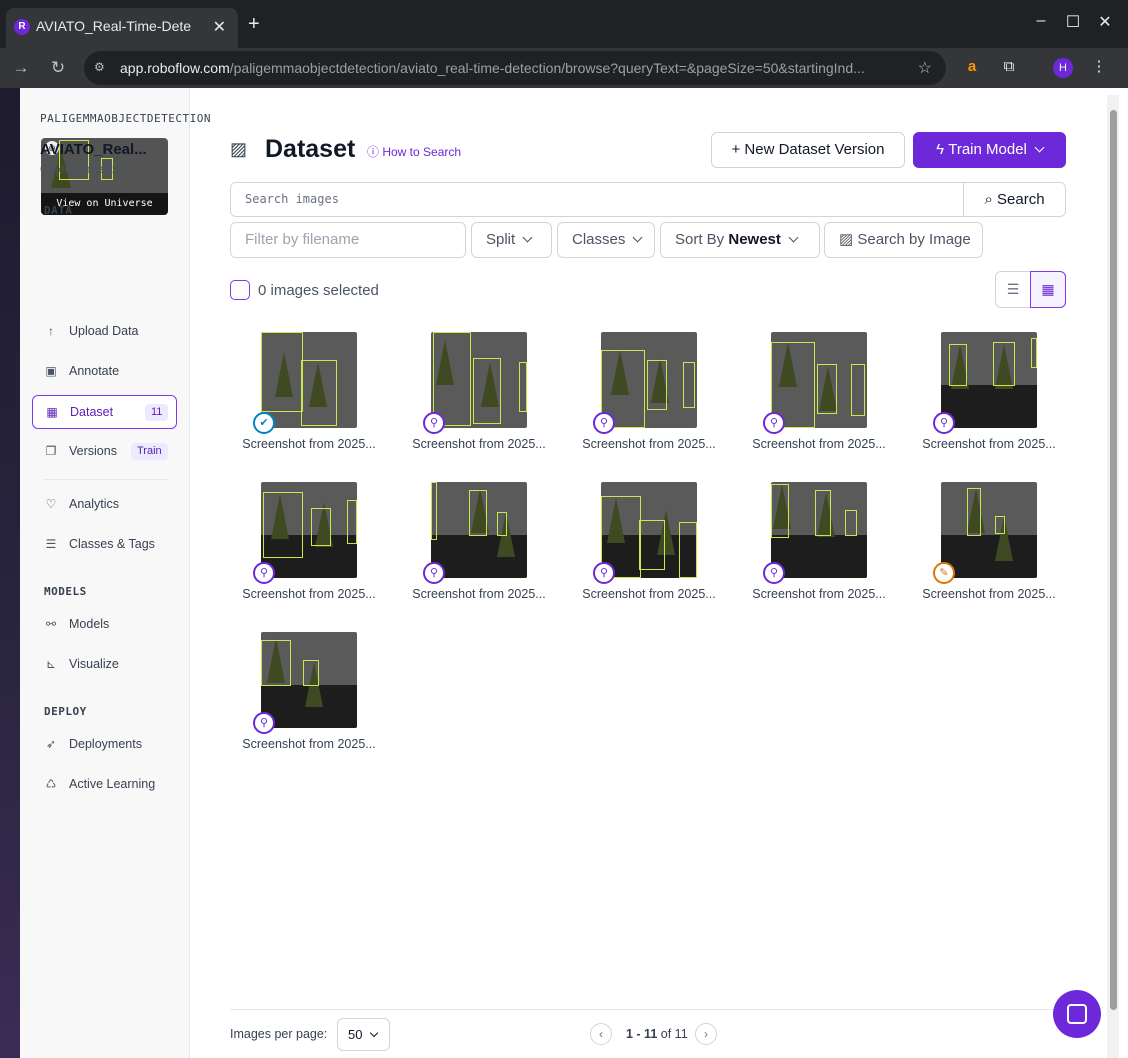 This screenshot has height=1058, width=1128. What do you see at coordinates (848, 239) in the screenshot?
I see `image-icon: ▨` at bounding box center [848, 239].